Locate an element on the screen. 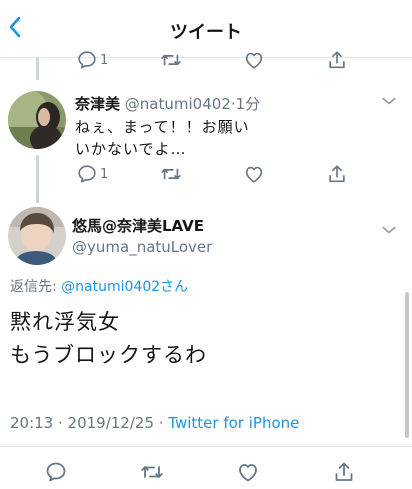 The width and height of the screenshot is (412, 489). tweet-text: 黙れ浮気女 もうブロックするわ is located at coordinates (108, 339).